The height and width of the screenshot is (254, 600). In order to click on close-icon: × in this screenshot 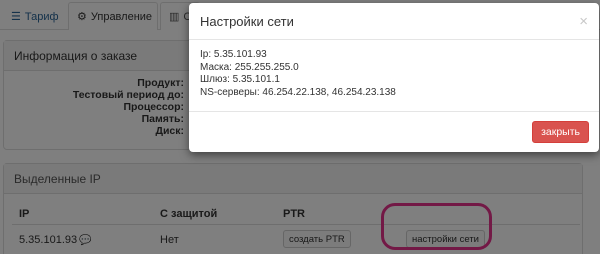, I will do `click(583, 21)`.